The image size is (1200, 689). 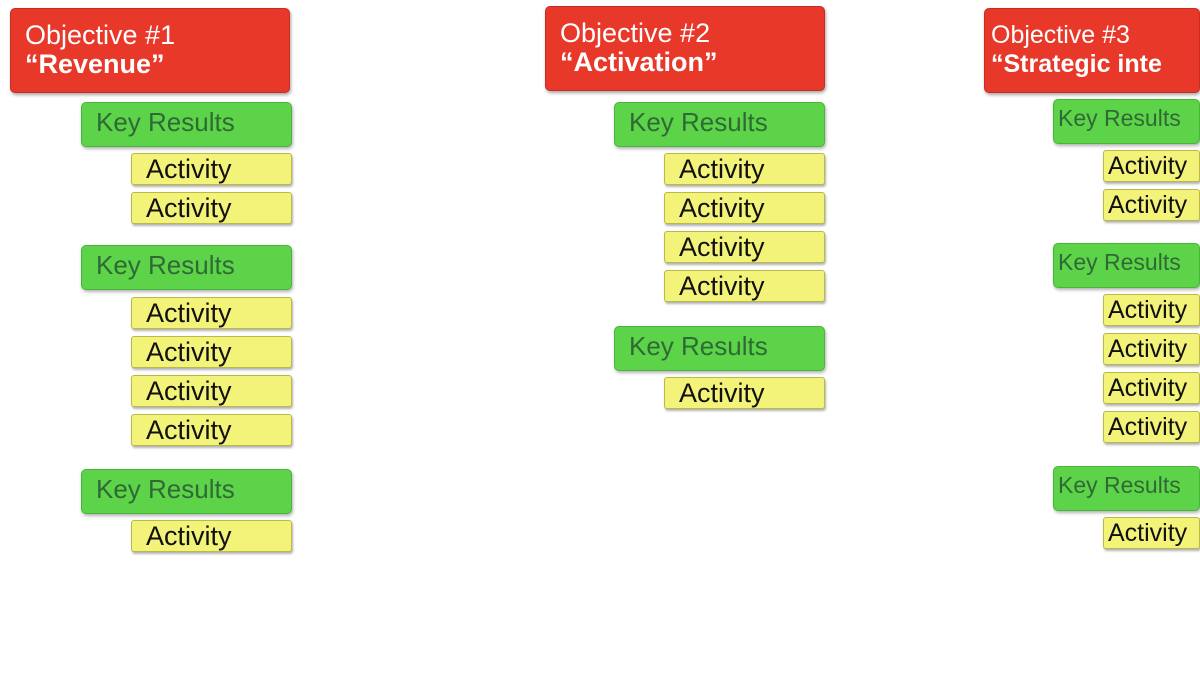 I want to click on objective-title: Objective #2, so click(x=635, y=33).